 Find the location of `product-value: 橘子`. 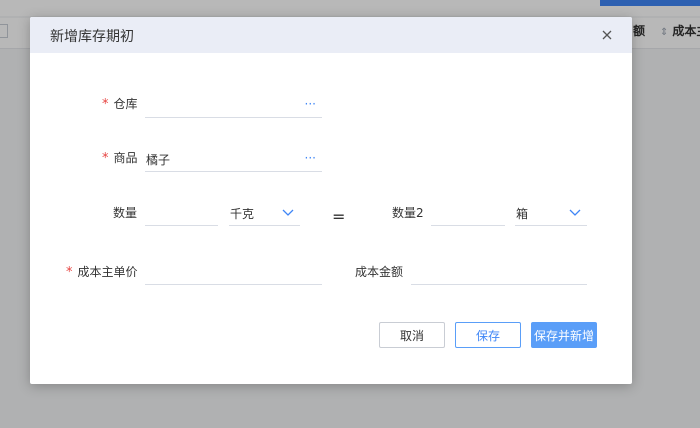

product-value: 橘子 is located at coordinates (158, 160).